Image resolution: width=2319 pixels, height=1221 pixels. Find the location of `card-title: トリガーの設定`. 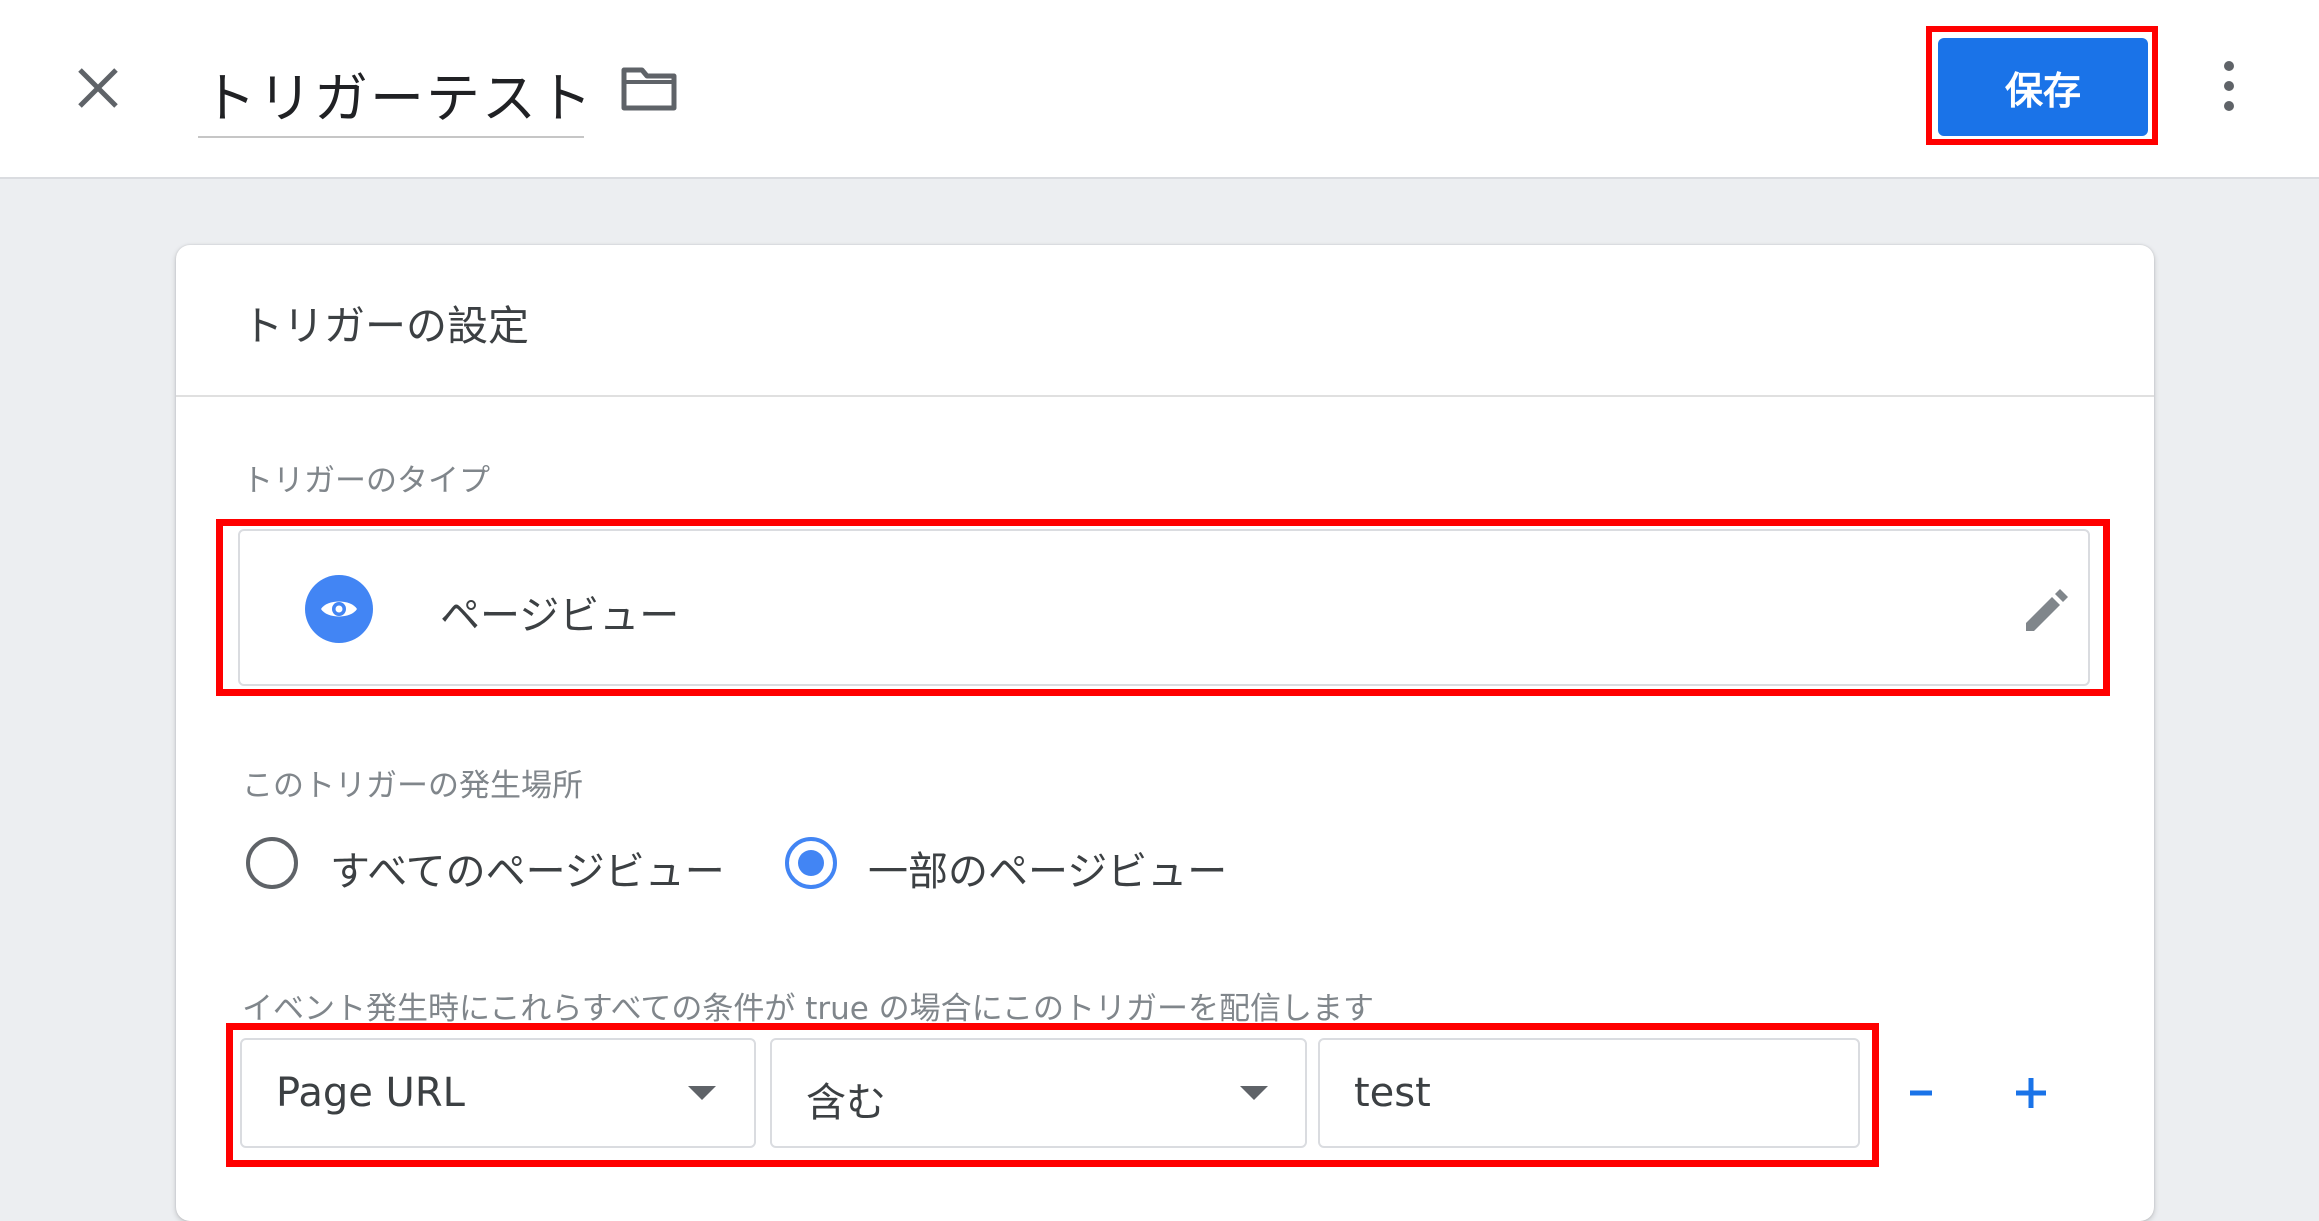

card-title: トリガーの設定 is located at coordinates (385, 326).